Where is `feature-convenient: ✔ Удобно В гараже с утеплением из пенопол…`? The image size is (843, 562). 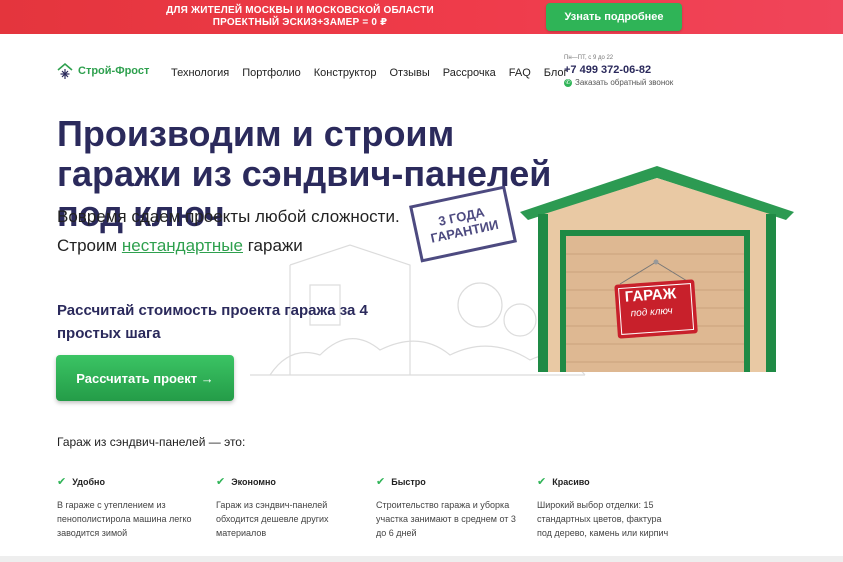
feature-convenient: ✔ Удобно В гараже с утеплением из пенопол… is located at coordinates (127, 507).